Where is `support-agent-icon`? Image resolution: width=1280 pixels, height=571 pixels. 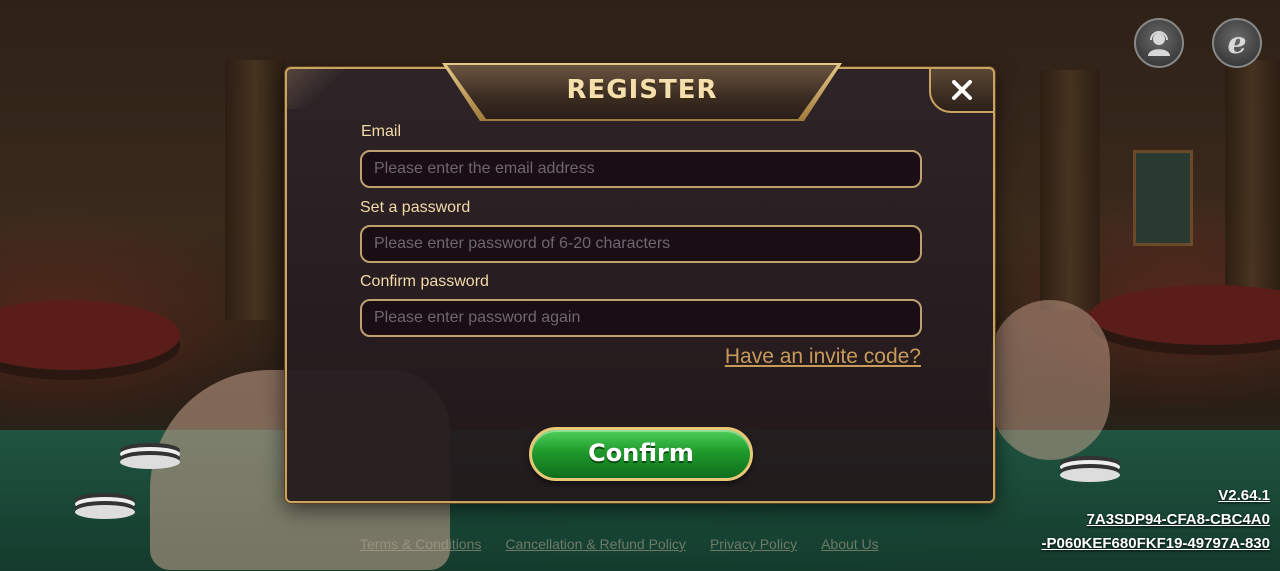 support-agent-icon is located at coordinates (1159, 43).